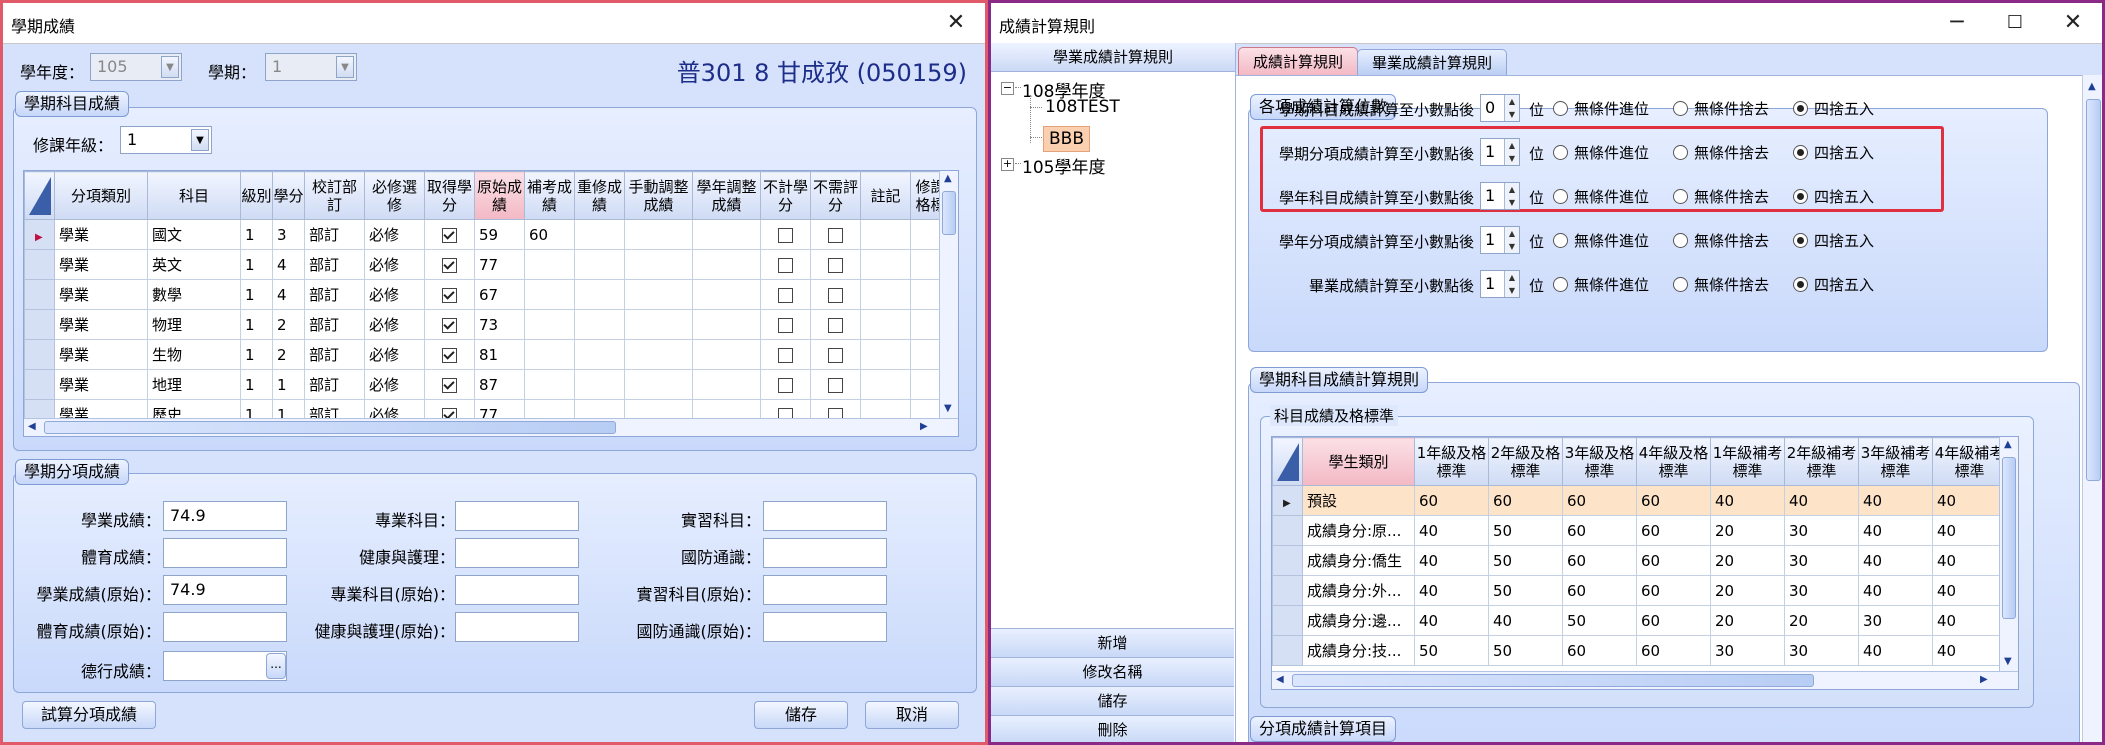 The height and width of the screenshot is (745, 2105). What do you see at coordinates (288, 234) in the screenshot?
I see `credit-cell: 3` at bounding box center [288, 234].